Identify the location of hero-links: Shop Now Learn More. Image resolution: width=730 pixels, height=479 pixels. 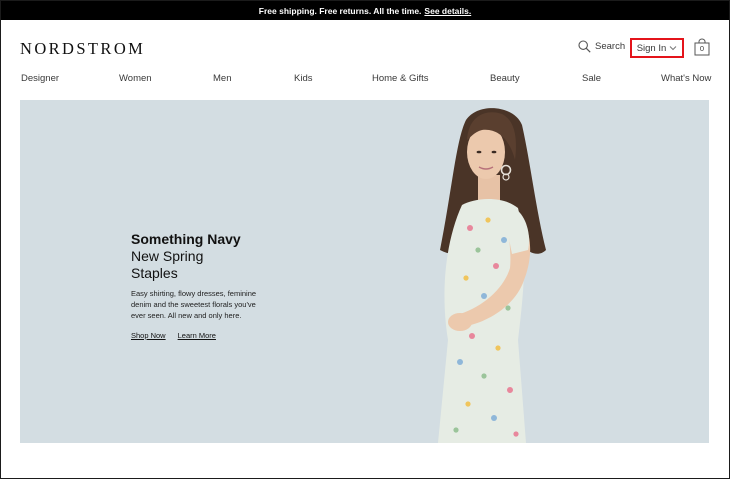
(196, 335).